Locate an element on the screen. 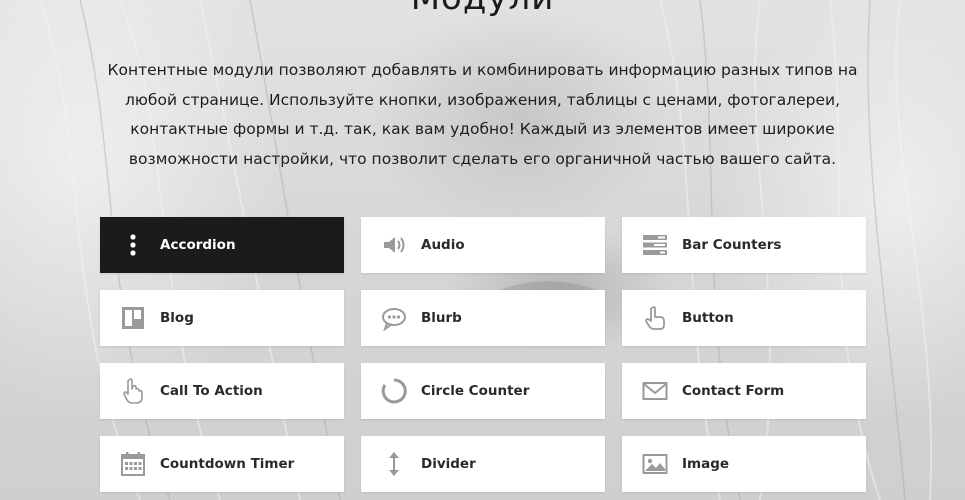  module-card-bar-counters: Bar Counters is located at coordinates (744, 245).